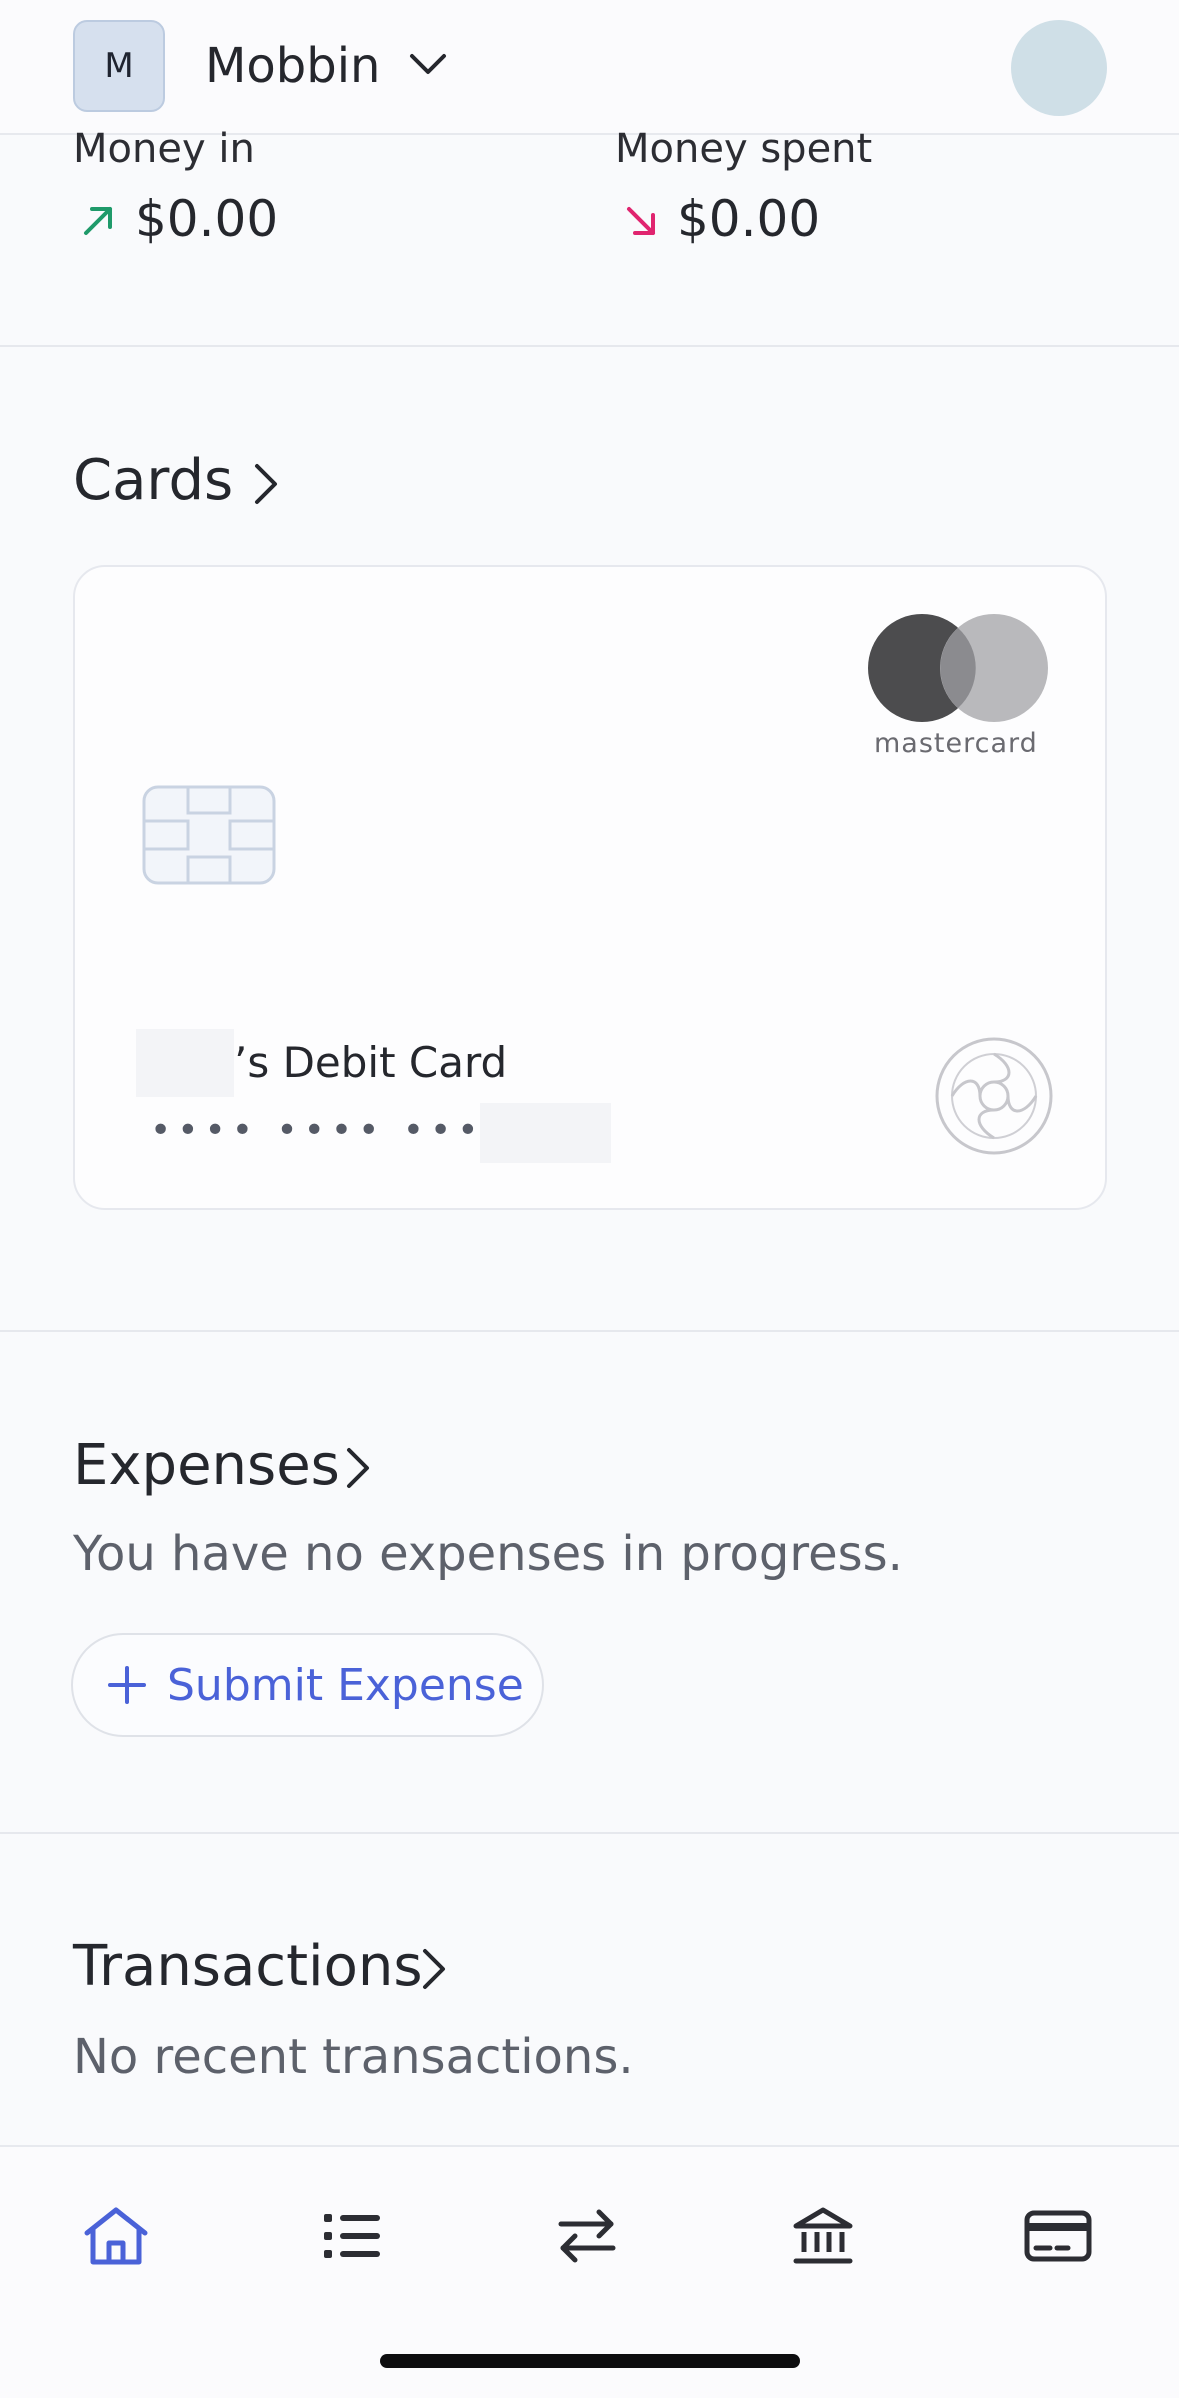 Image resolution: width=1179 pixels, height=2398 pixels. I want to click on card-seal-icon, so click(994, 1096).